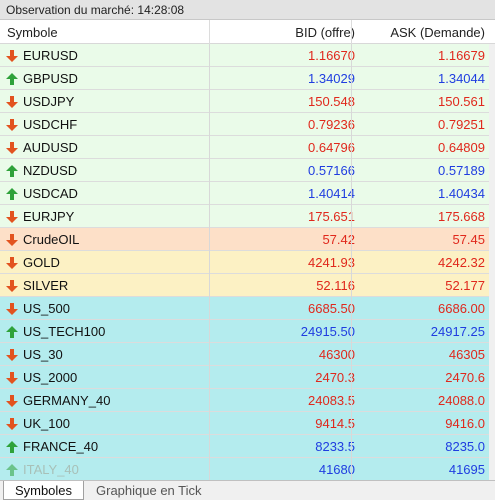  Describe the element at coordinates (461, 308) in the screenshot. I see `ask-price: 6686.00` at that location.